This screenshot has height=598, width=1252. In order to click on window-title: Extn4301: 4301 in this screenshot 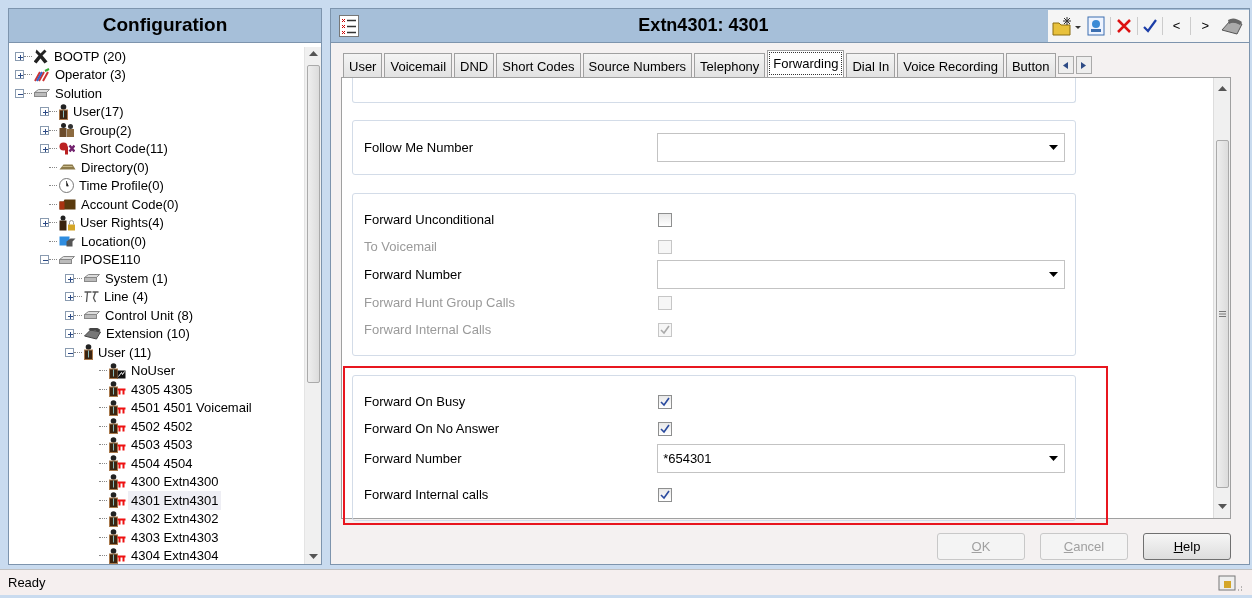, I will do `click(703, 25)`.